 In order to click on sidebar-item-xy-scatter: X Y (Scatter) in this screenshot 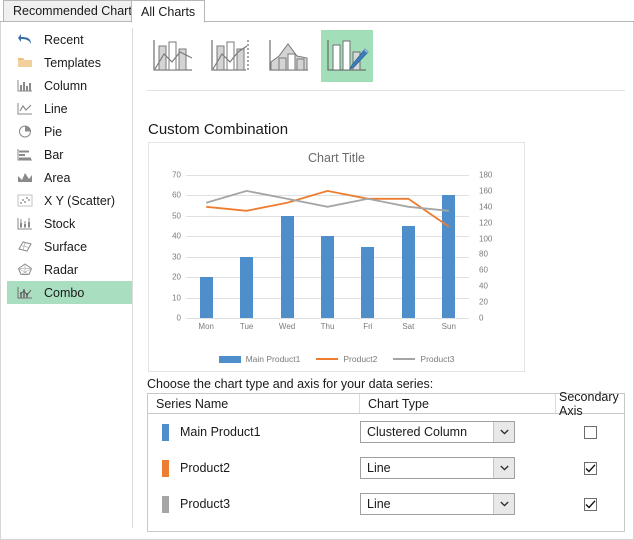, I will do `click(69, 200)`.